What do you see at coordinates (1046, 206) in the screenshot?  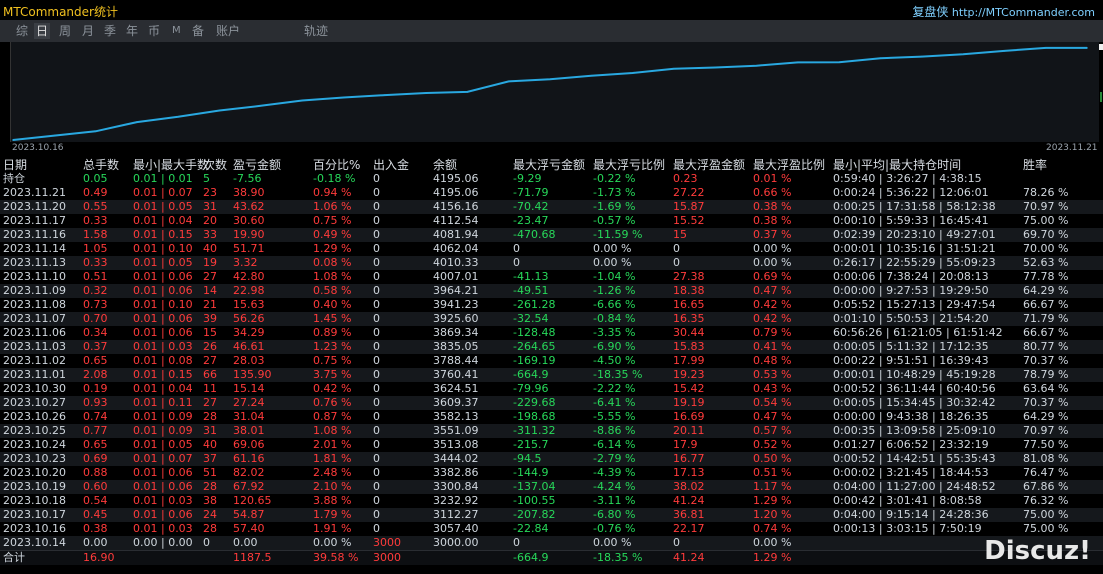 I see `cell-win-rate: 70.97 %` at bounding box center [1046, 206].